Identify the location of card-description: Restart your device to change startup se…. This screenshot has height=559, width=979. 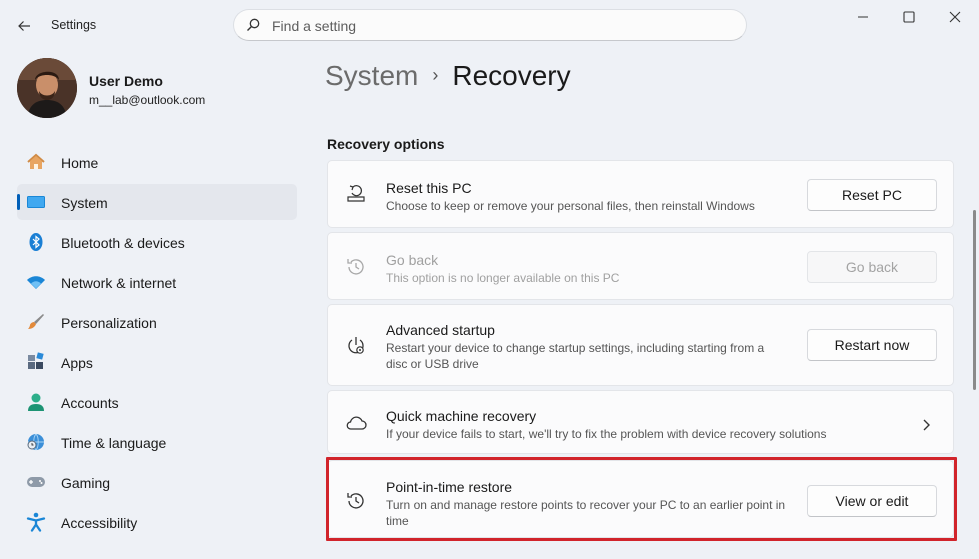
(575, 356).